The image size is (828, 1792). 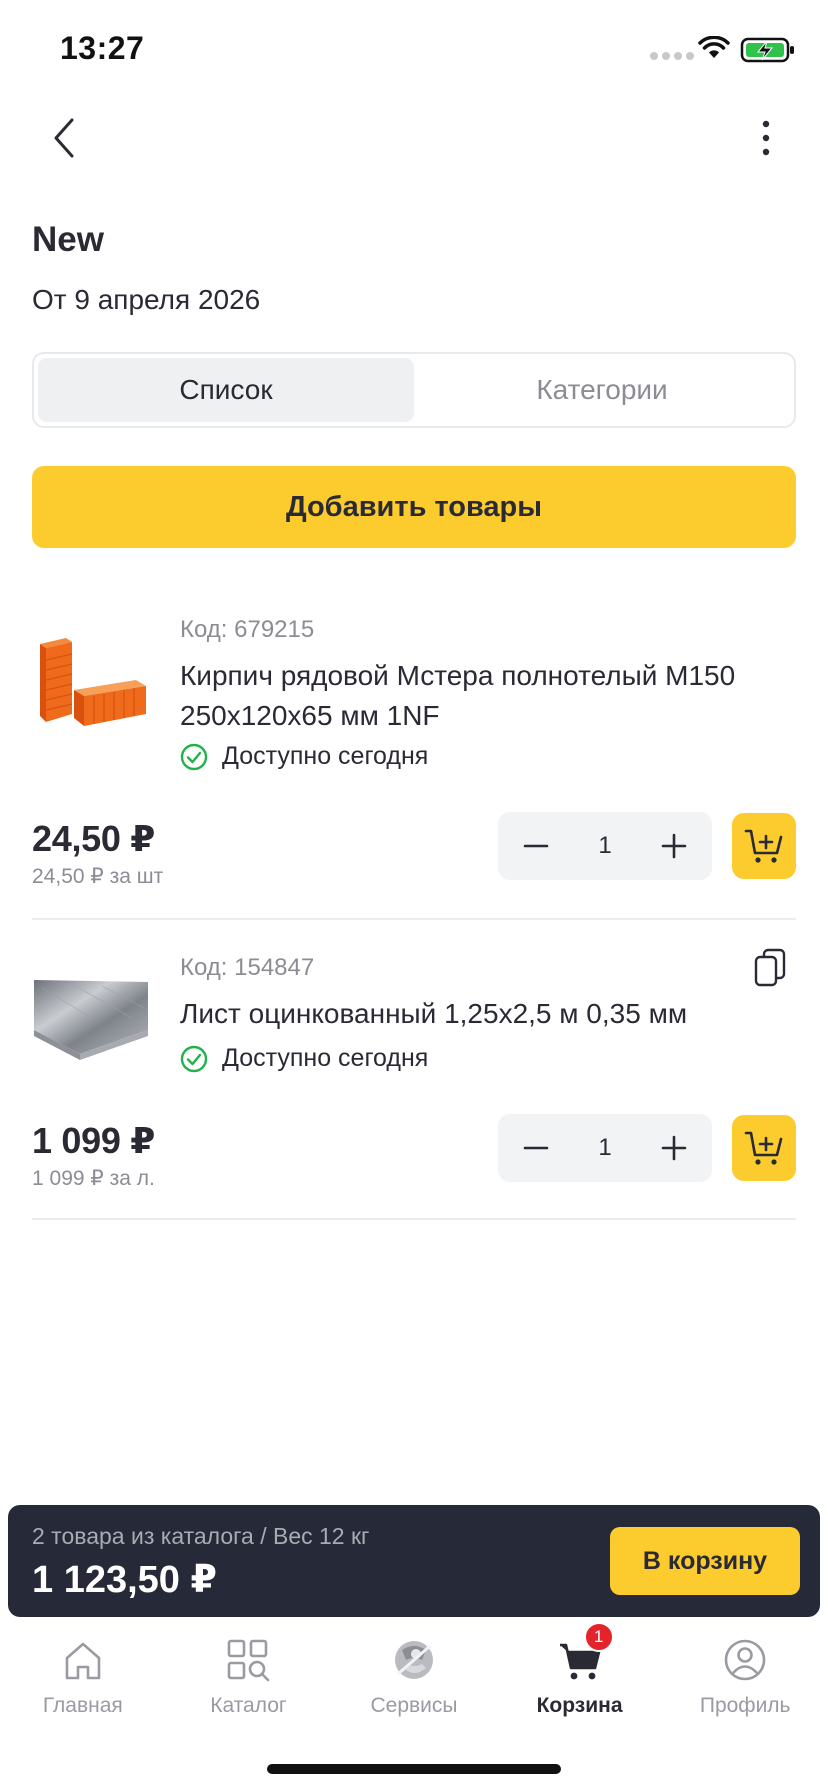 I want to click on segment-categories: Категории, so click(x=602, y=390).